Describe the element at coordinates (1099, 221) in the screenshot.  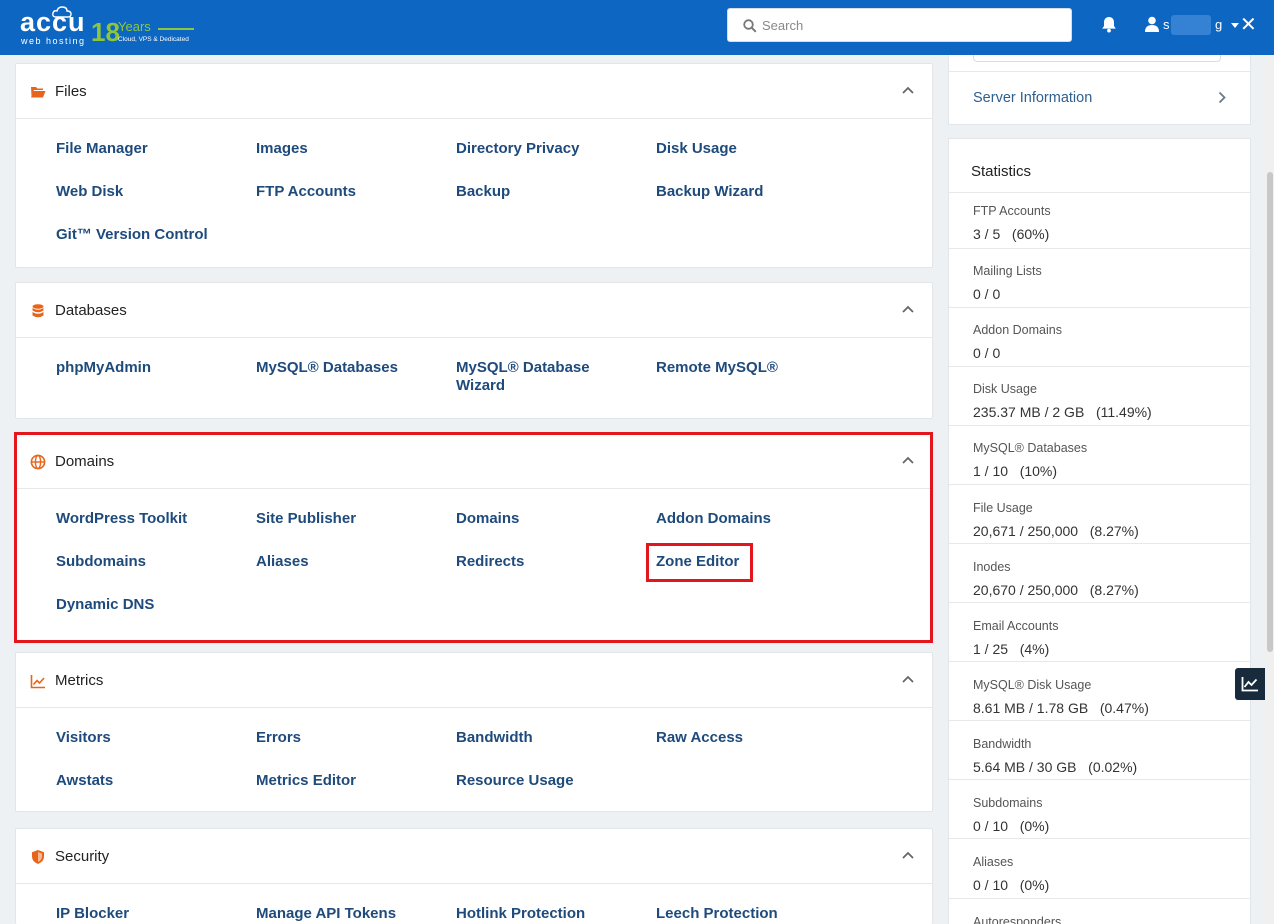
I see `stat-row: FTP Accounts 3 / 5 (60%)` at that location.